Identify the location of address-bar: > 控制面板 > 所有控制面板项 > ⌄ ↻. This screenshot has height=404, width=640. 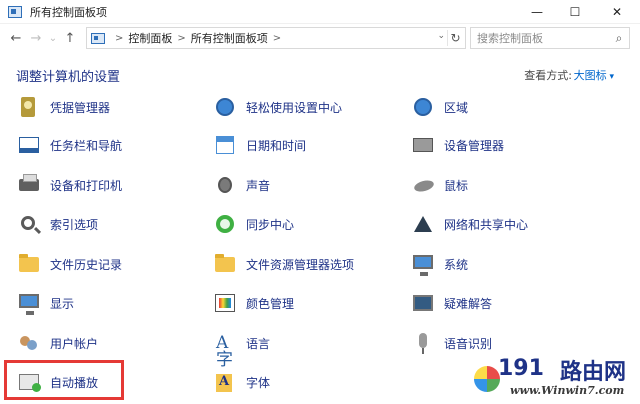
(276, 38).